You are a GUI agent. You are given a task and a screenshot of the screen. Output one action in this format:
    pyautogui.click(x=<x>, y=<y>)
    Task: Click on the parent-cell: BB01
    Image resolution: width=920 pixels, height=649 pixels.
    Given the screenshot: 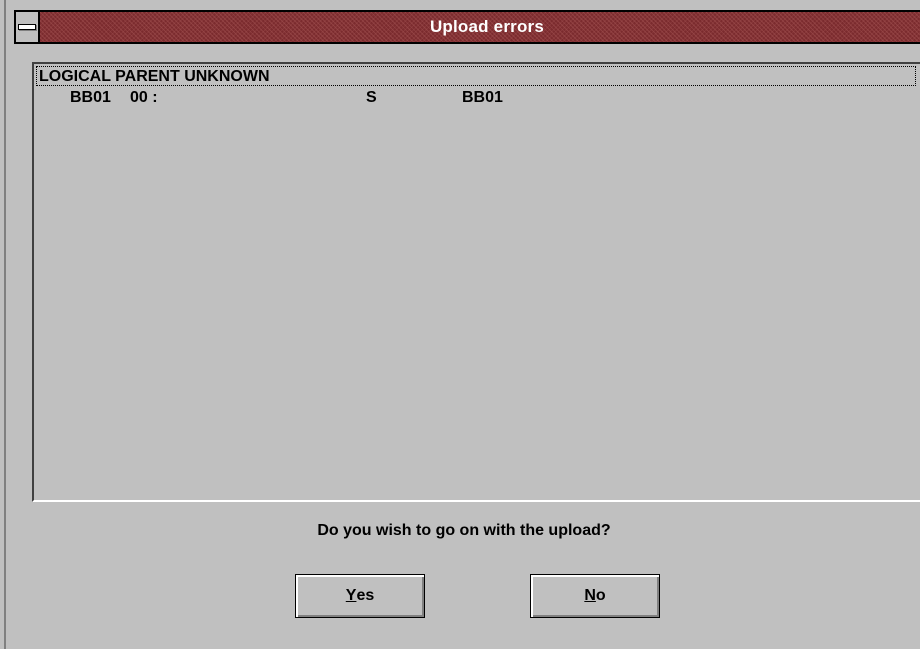 What is the action you would take?
    pyautogui.click(x=482, y=97)
    